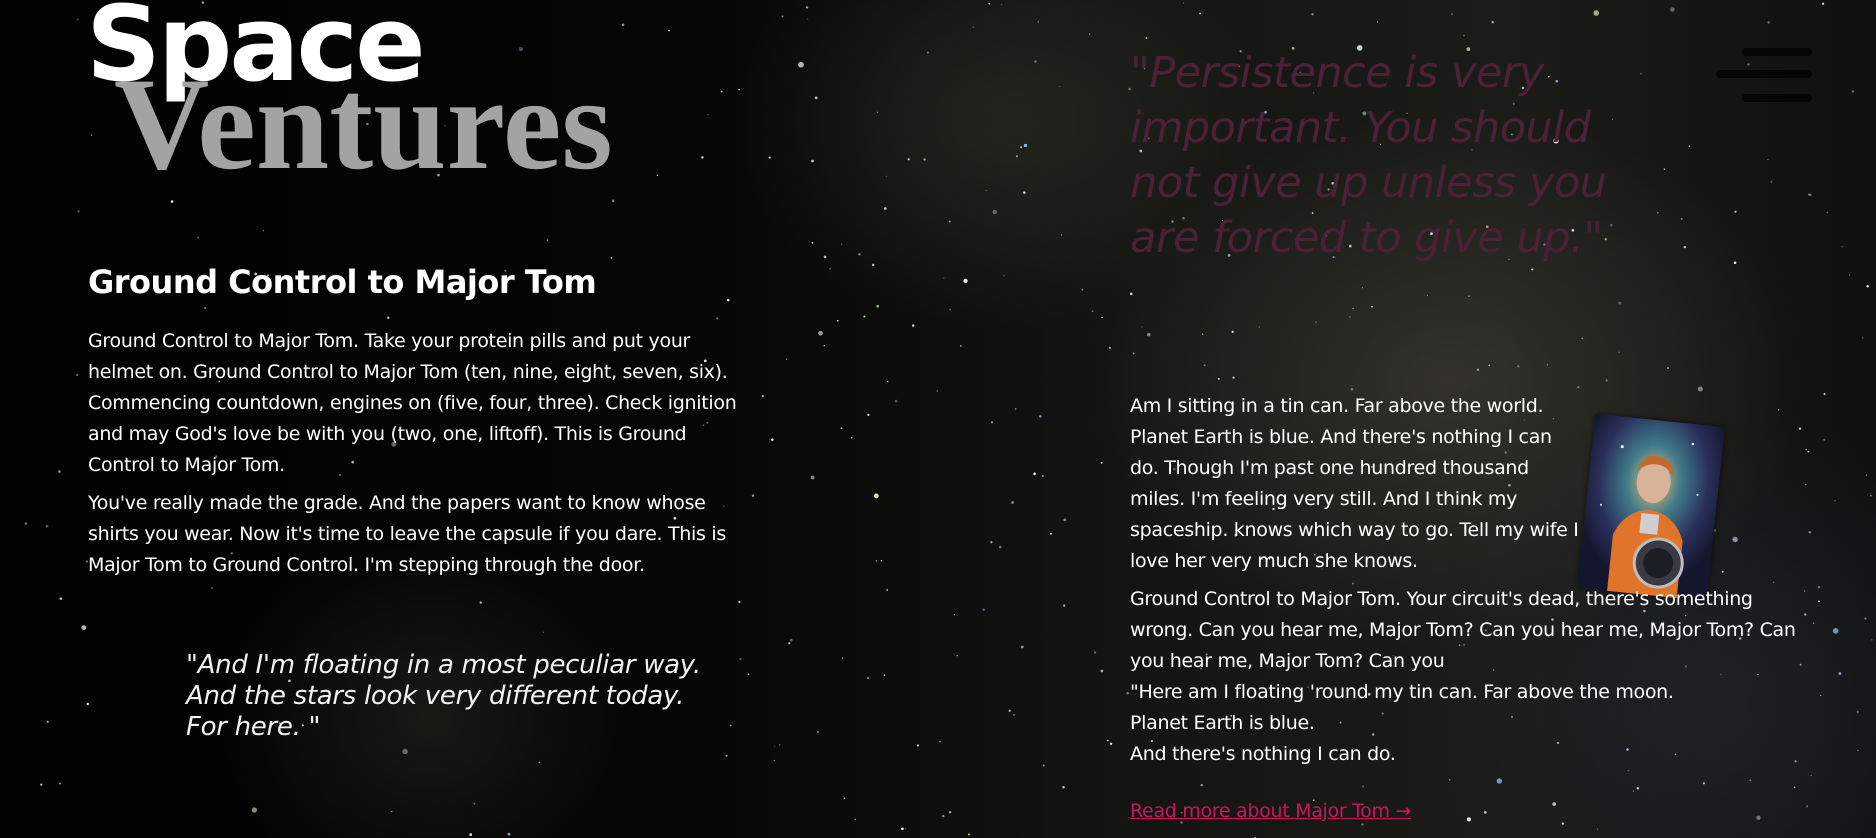 The width and height of the screenshot is (1876, 838). Describe the element at coordinates (363, 123) in the screenshot. I see `brand-logo-line2: Ventures` at that location.